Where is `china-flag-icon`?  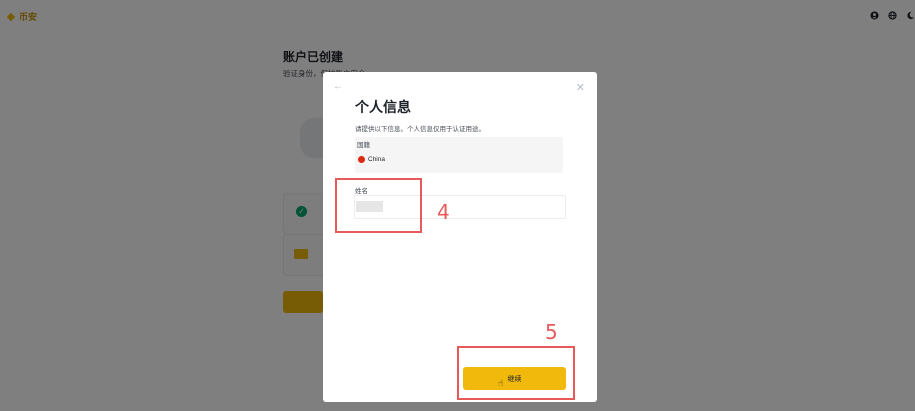 china-flag-icon is located at coordinates (361, 159).